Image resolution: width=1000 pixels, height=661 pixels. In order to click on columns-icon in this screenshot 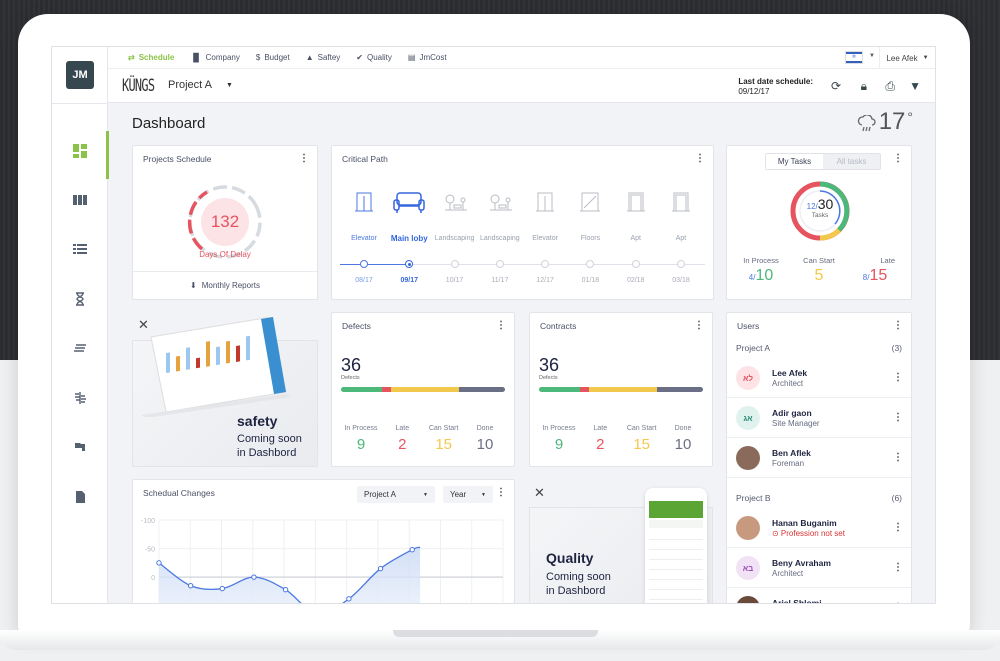, I will do `click(80, 200)`.